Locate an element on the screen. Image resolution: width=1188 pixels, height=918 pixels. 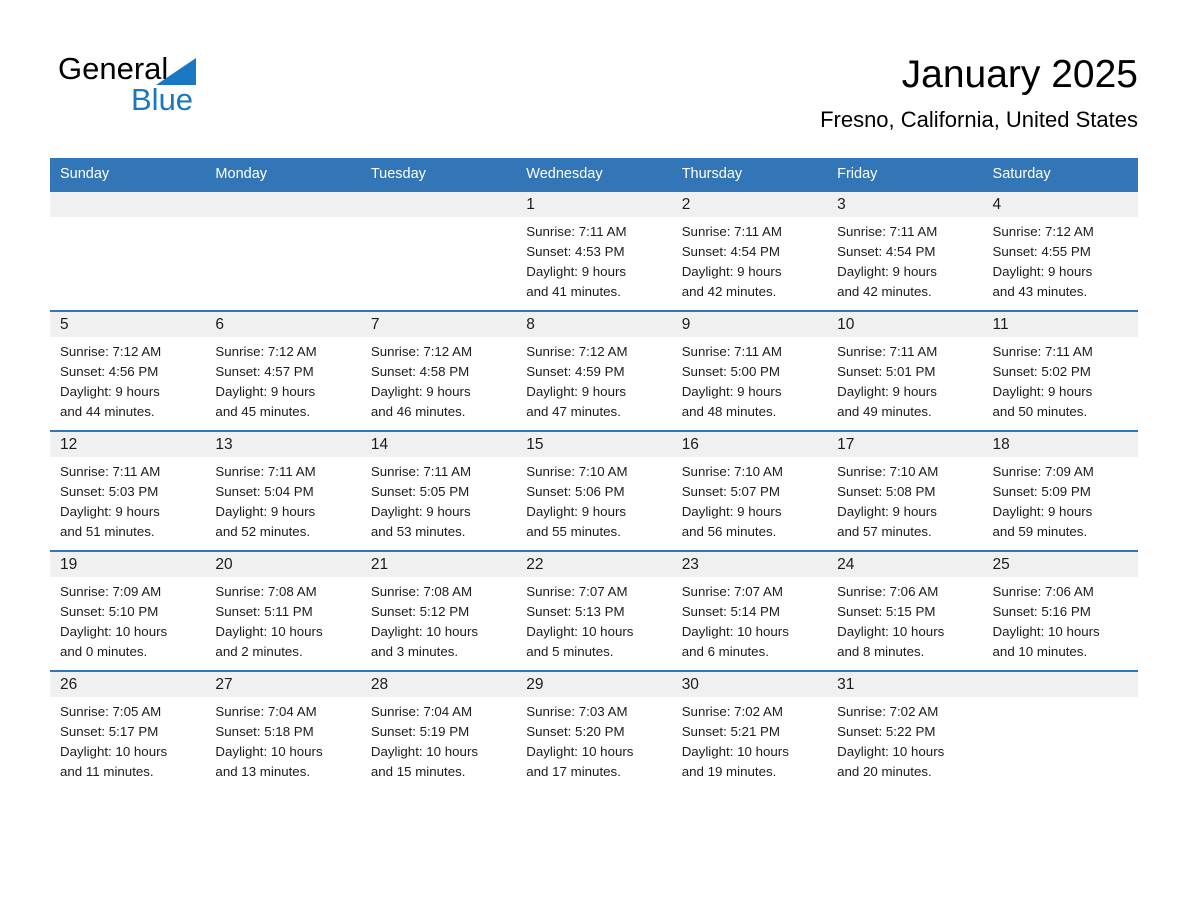
day-number: 13 is located at coordinates (283, 444).